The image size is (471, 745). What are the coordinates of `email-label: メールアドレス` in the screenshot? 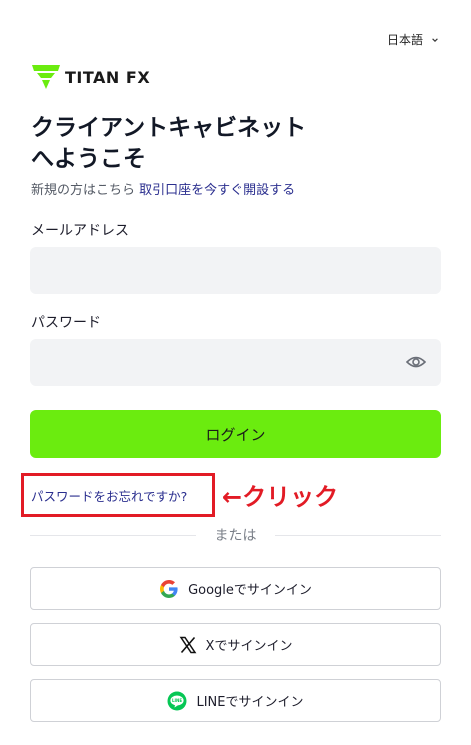 It's located at (80, 231).